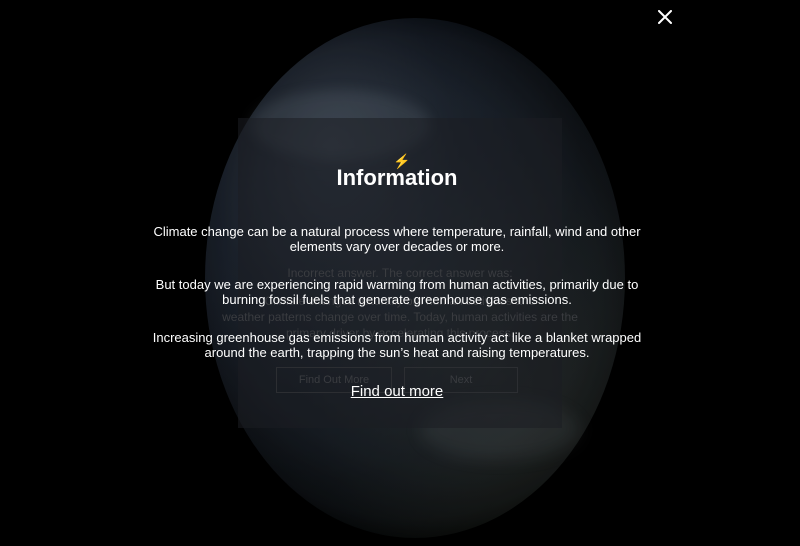 This screenshot has height=546, width=800. I want to click on close-icon, so click(665, 17).